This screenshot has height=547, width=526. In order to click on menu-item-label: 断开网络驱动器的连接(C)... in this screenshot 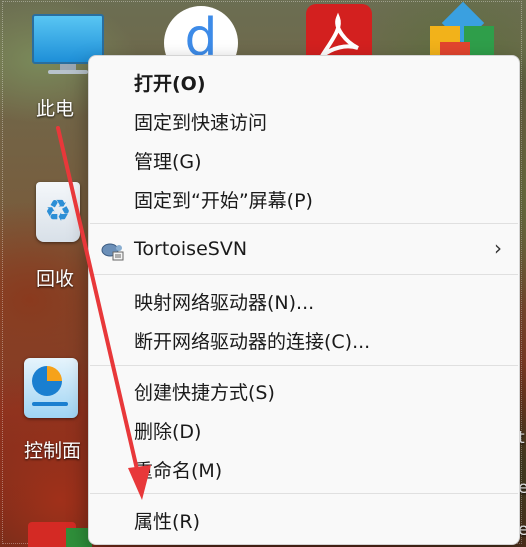, I will do `click(252, 341)`.